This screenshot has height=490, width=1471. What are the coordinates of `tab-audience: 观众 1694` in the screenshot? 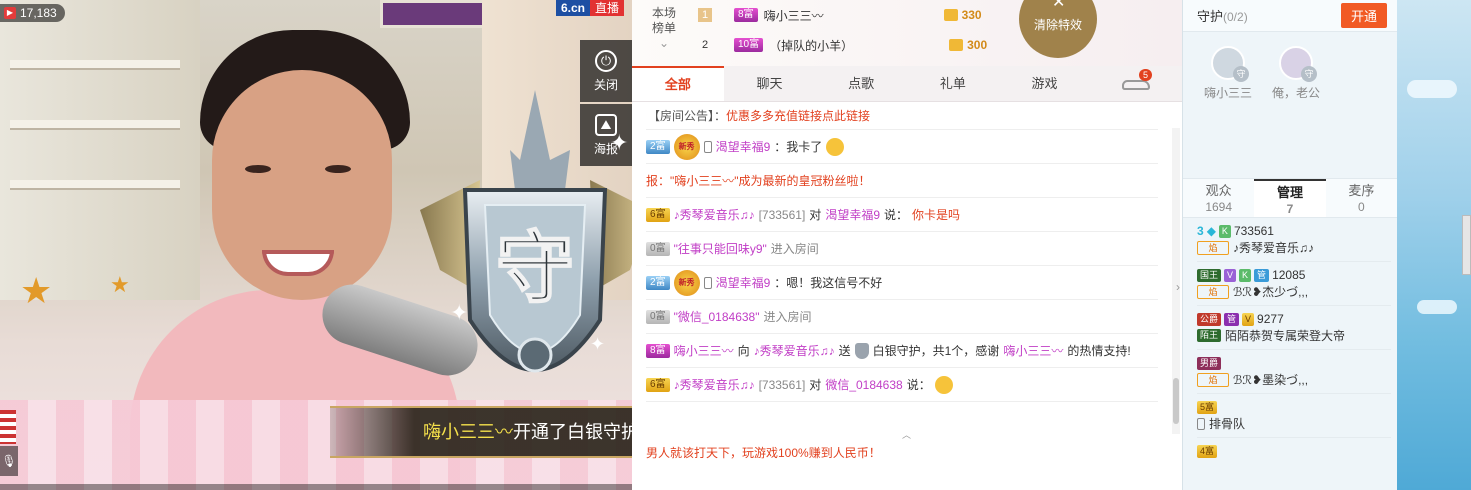 It's located at (1218, 198).